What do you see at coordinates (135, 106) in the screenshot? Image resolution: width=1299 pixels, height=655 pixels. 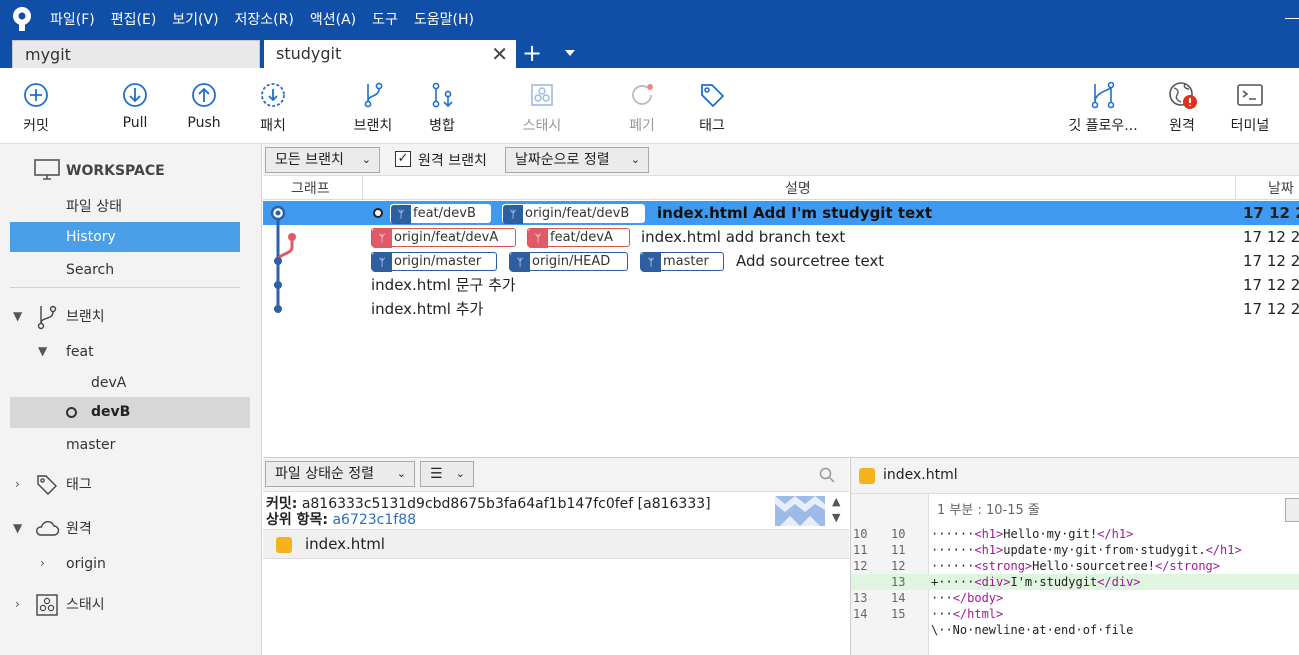 I see `pull-button: Pull` at bounding box center [135, 106].